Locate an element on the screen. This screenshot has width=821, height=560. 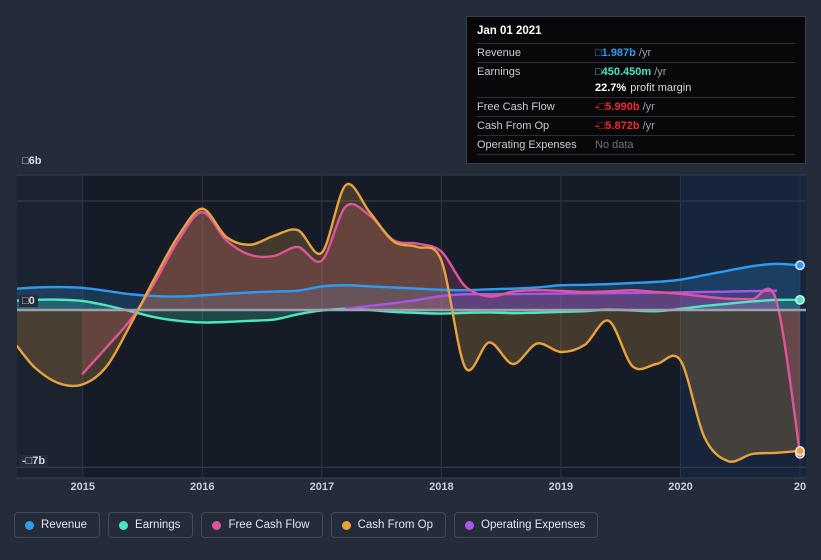
tooltip-row-free-cash-flow: Free Cash Flow -□5.990b /yr is located at coordinates (636, 106).